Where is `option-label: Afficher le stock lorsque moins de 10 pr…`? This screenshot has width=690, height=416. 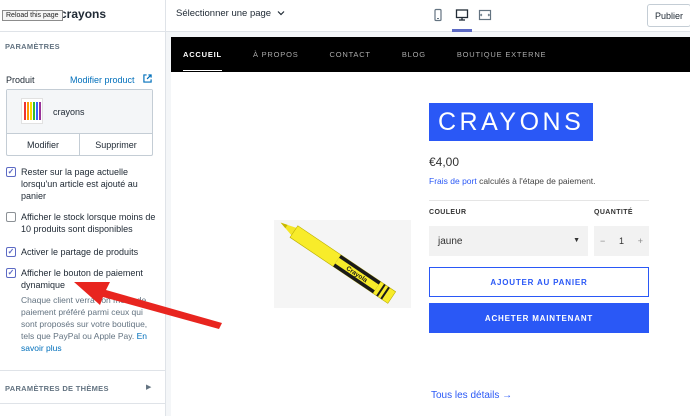
option-label: Afficher le stock lorsque moins de 10 pr… is located at coordinates (88, 223).